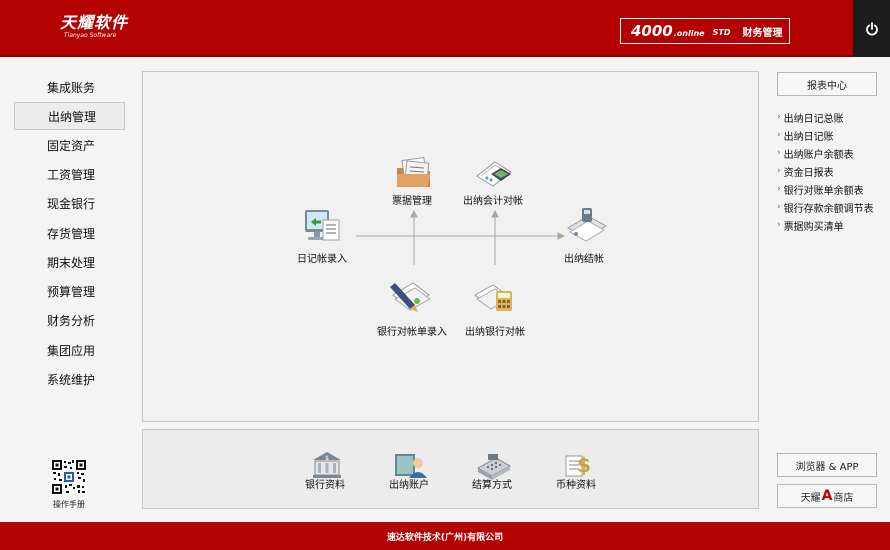  What do you see at coordinates (90, 35) in the screenshot?
I see `logo-en-text: Tianyao Software` at bounding box center [90, 35].